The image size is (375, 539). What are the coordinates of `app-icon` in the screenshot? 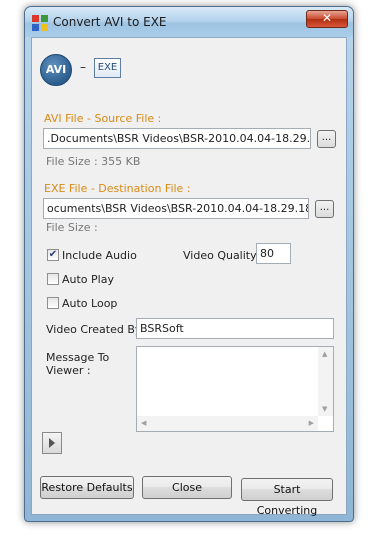 It's located at (40, 23).